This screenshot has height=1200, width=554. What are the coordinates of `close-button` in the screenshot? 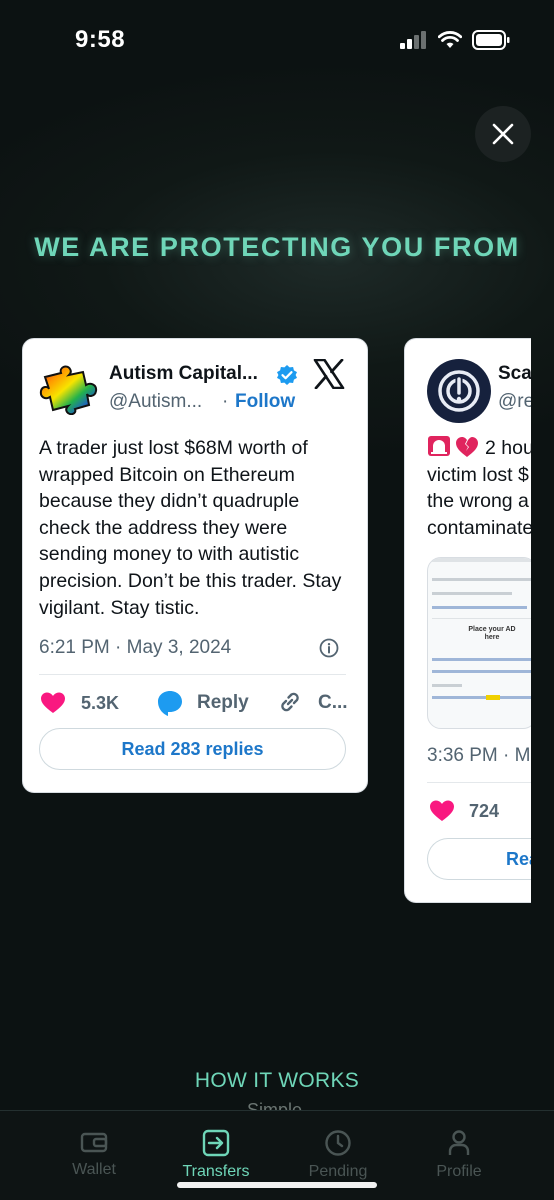 It's located at (503, 134).